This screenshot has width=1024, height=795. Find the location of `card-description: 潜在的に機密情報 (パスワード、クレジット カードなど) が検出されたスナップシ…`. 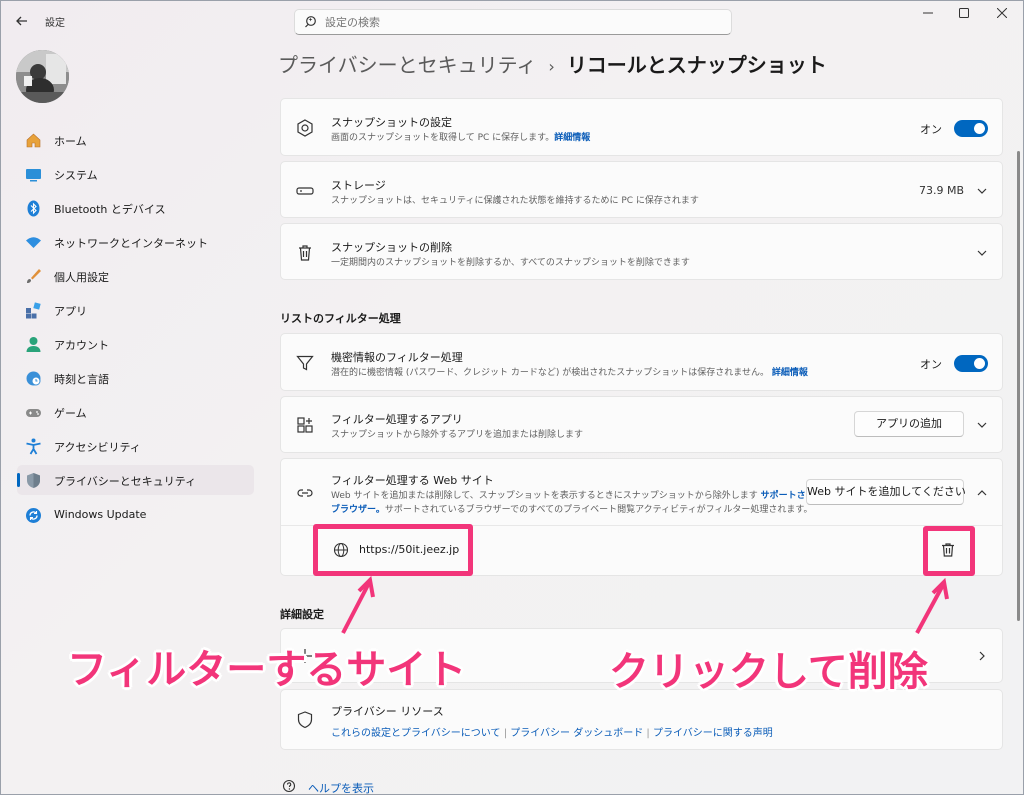

card-description: 潜在的に機密情報 (パスワード、クレジット カードなど) が検出されたスナップシ… is located at coordinates (569, 373).